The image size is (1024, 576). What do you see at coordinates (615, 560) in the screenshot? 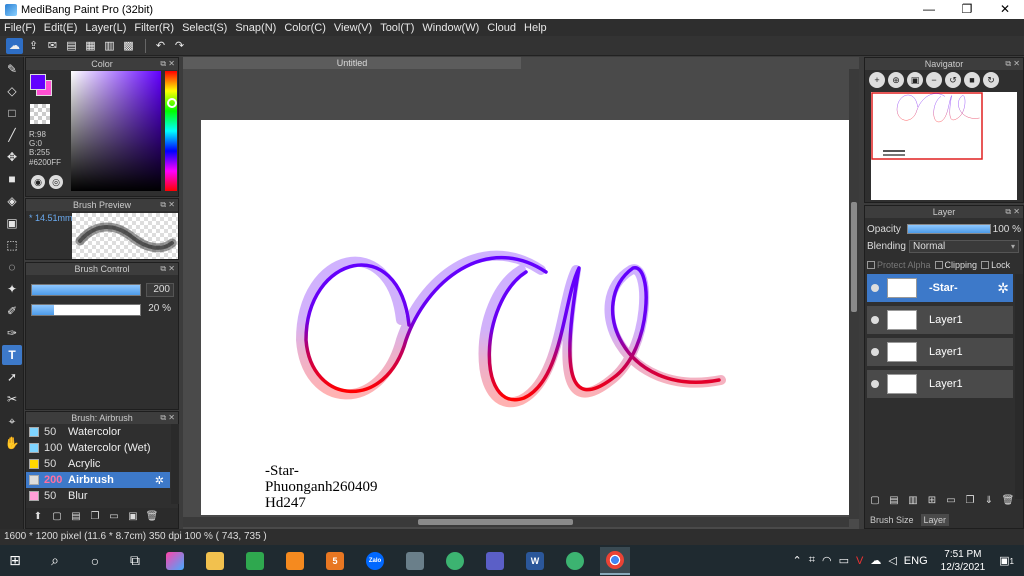
I see `taskbar-app-chrome` at bounding box center [615, 560].